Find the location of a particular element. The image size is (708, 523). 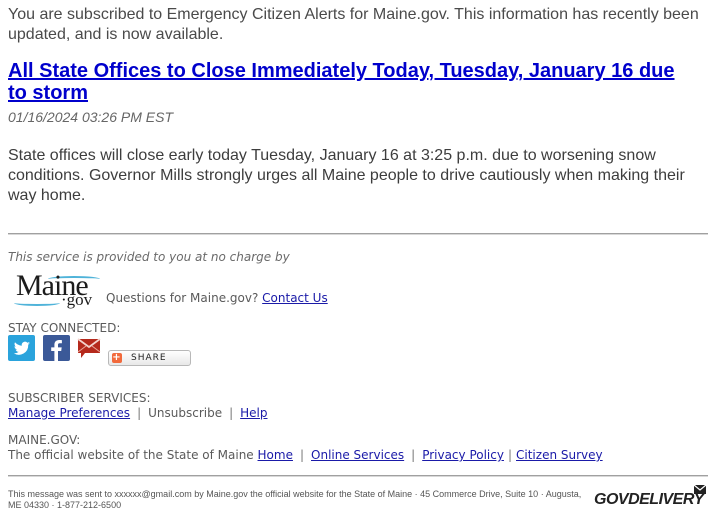

unsubscribe-text: Unsubscribe is located at coordinates (185, 413).